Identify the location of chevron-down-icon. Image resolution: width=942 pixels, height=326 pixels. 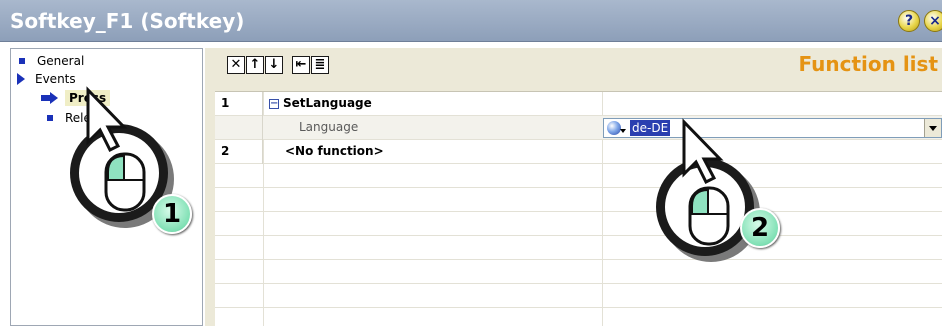
(623, 131).